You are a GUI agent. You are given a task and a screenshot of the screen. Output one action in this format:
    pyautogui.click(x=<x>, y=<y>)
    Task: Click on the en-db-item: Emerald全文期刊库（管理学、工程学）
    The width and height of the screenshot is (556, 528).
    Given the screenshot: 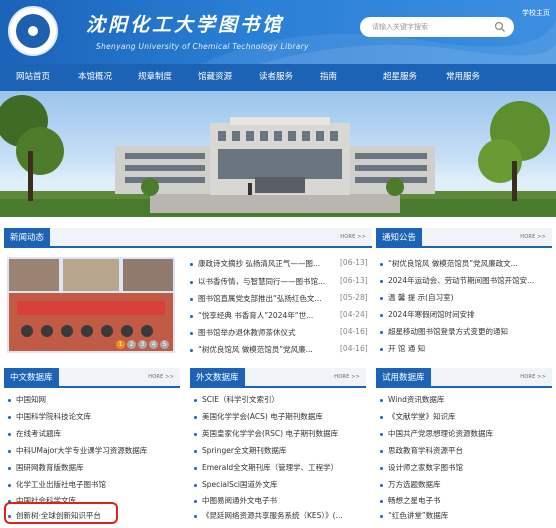 What is the action you would take?
    pyautogui.click(x=281, y=467)
    